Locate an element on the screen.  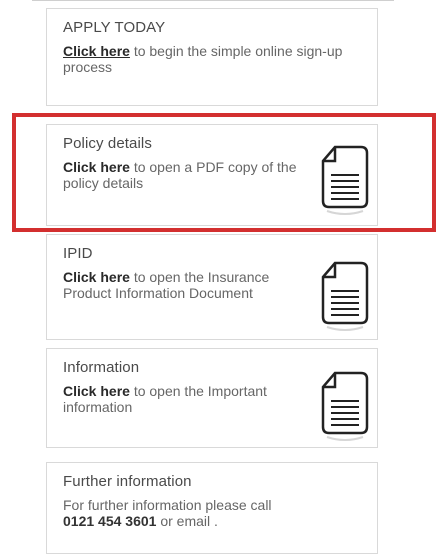
information-link: Click here is located at coordinates (96, 391).